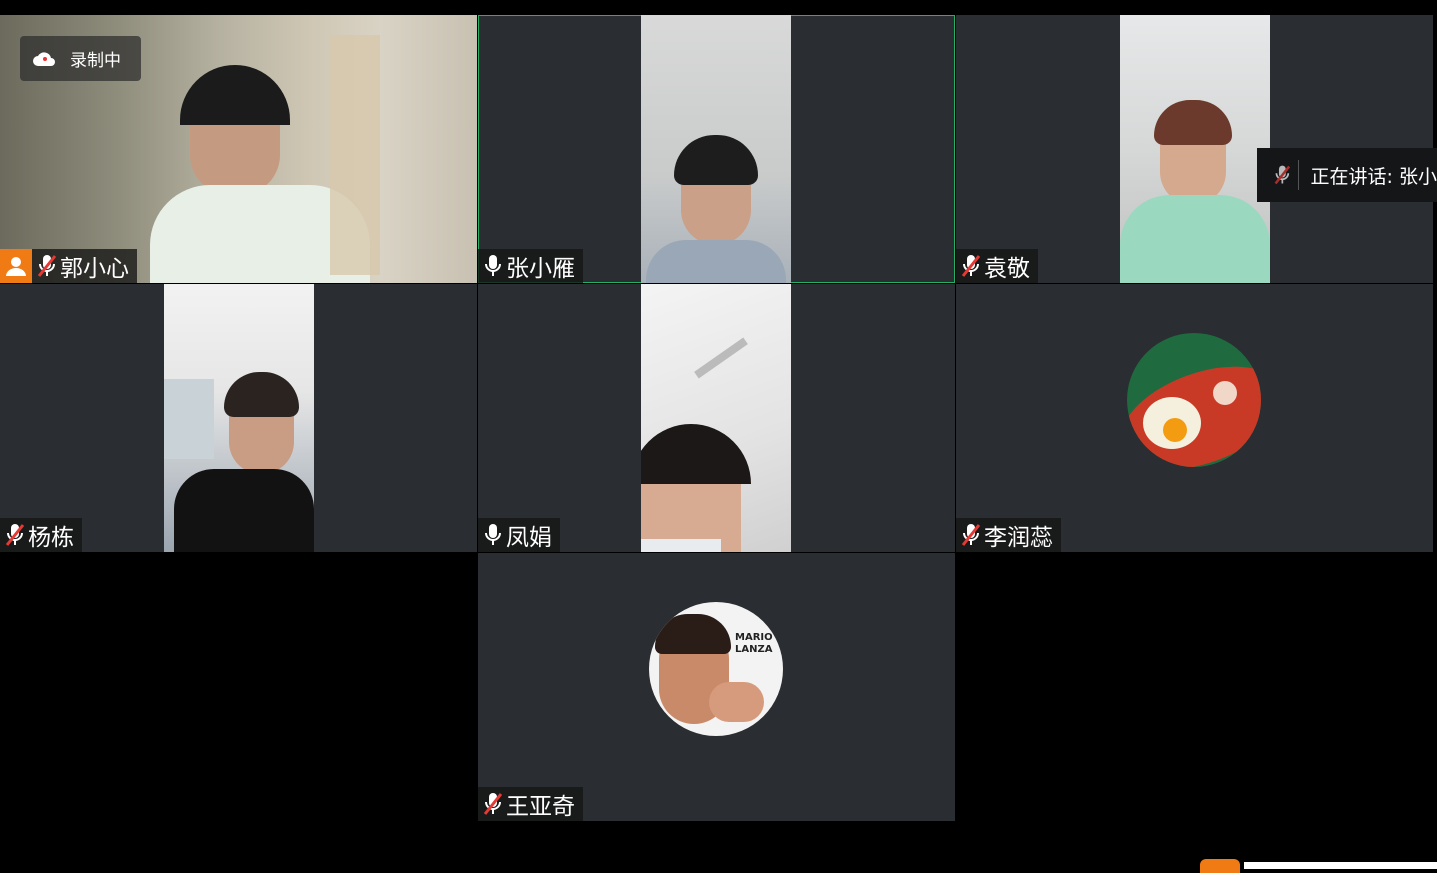 This screenshot has width=1437, height=873. I want to click on participant-name: 王亚奇, so click(540, 807).